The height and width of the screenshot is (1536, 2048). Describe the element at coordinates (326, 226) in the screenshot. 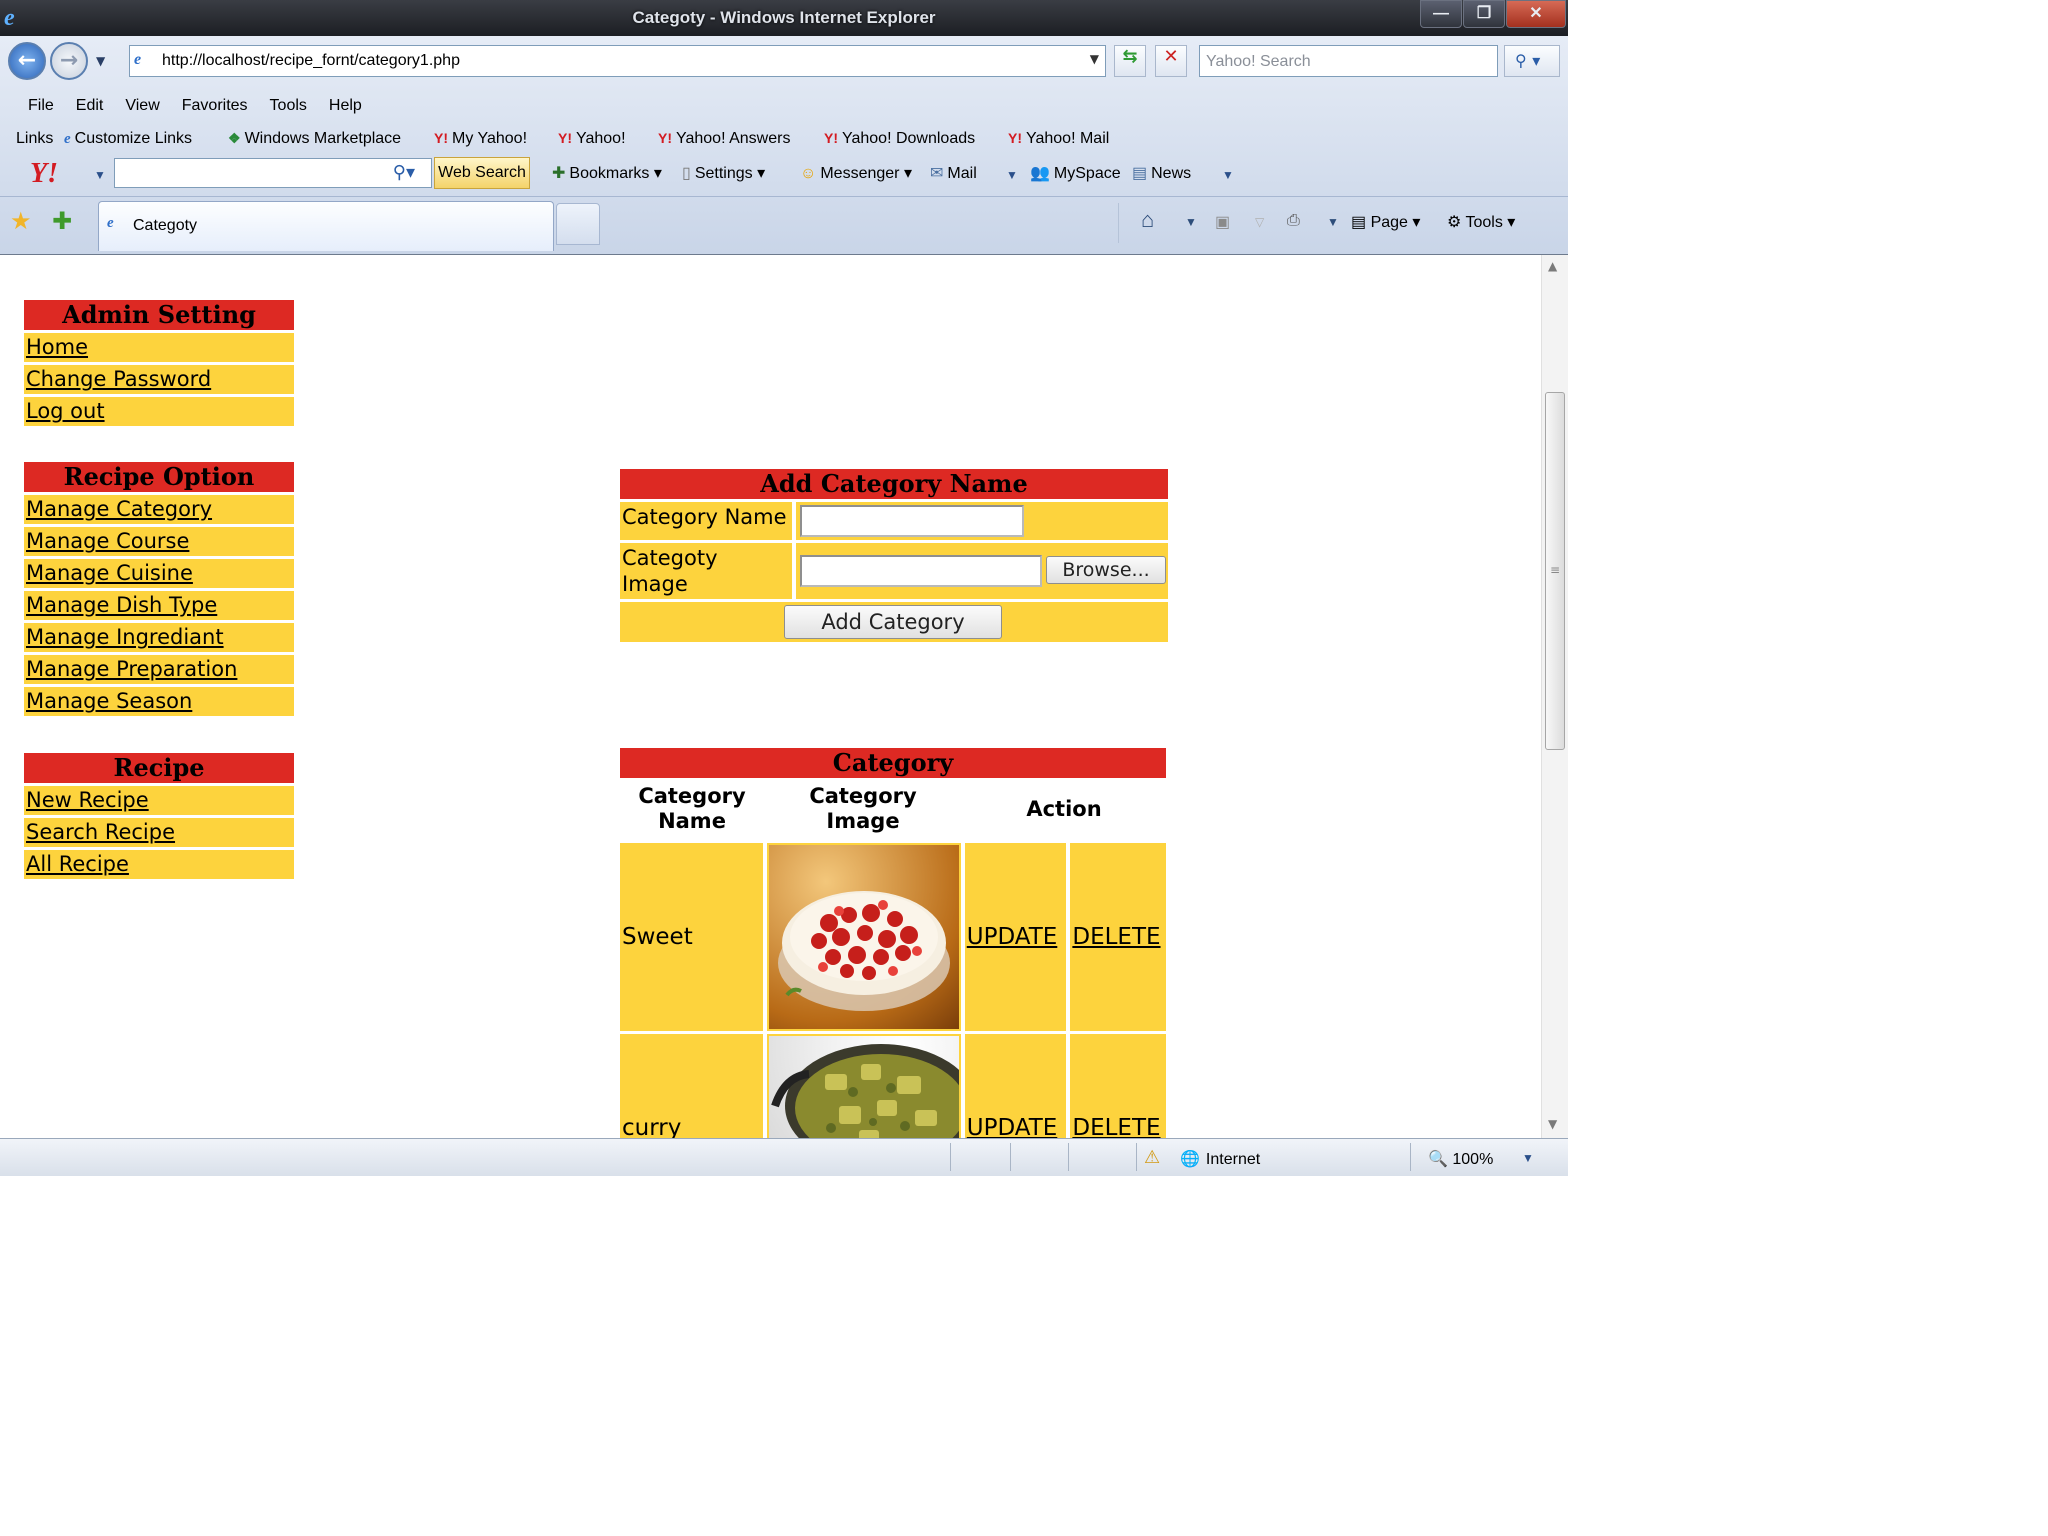

I see `tab-categoty: e Categoty` at that location.